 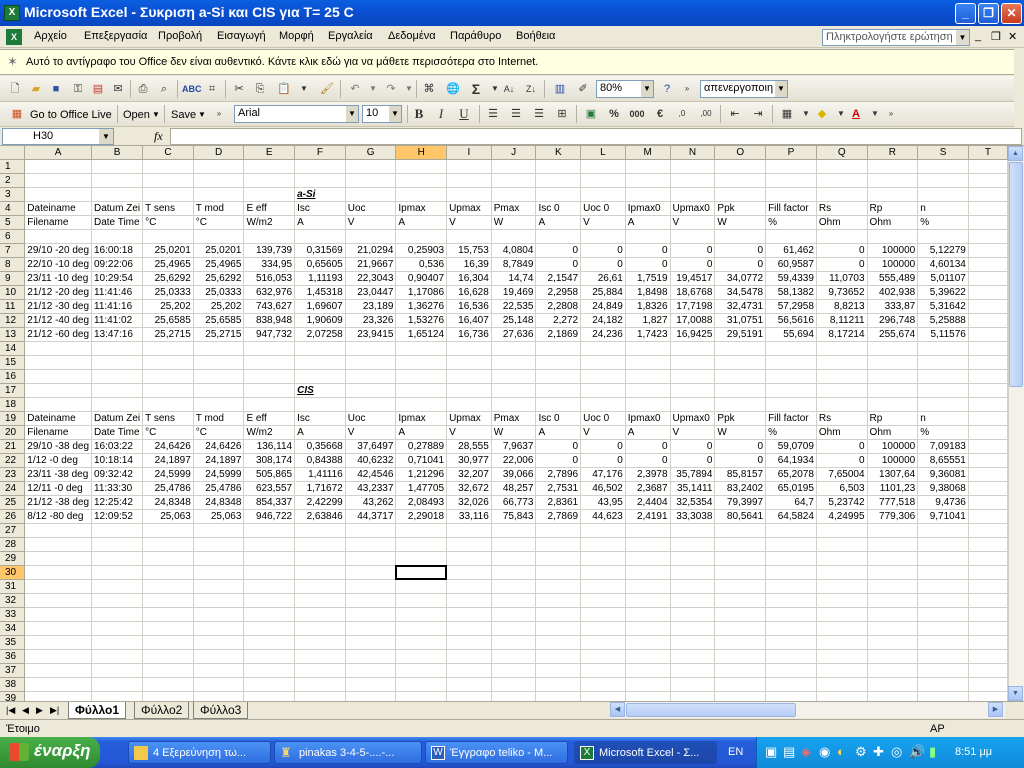 What do you see at coordinates (1012, 36) in the screenshot?
I see `doc-close-button: ✕` at bounding box center [1012, 36].